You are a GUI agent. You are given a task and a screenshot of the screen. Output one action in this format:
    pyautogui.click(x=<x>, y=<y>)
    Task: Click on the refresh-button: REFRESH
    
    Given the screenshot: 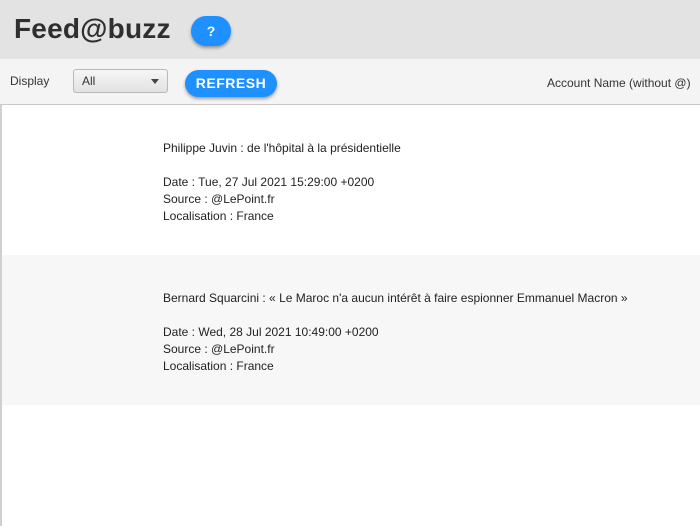 What is the action you would take?
    pyautogui.click(x=231, y=83)
    